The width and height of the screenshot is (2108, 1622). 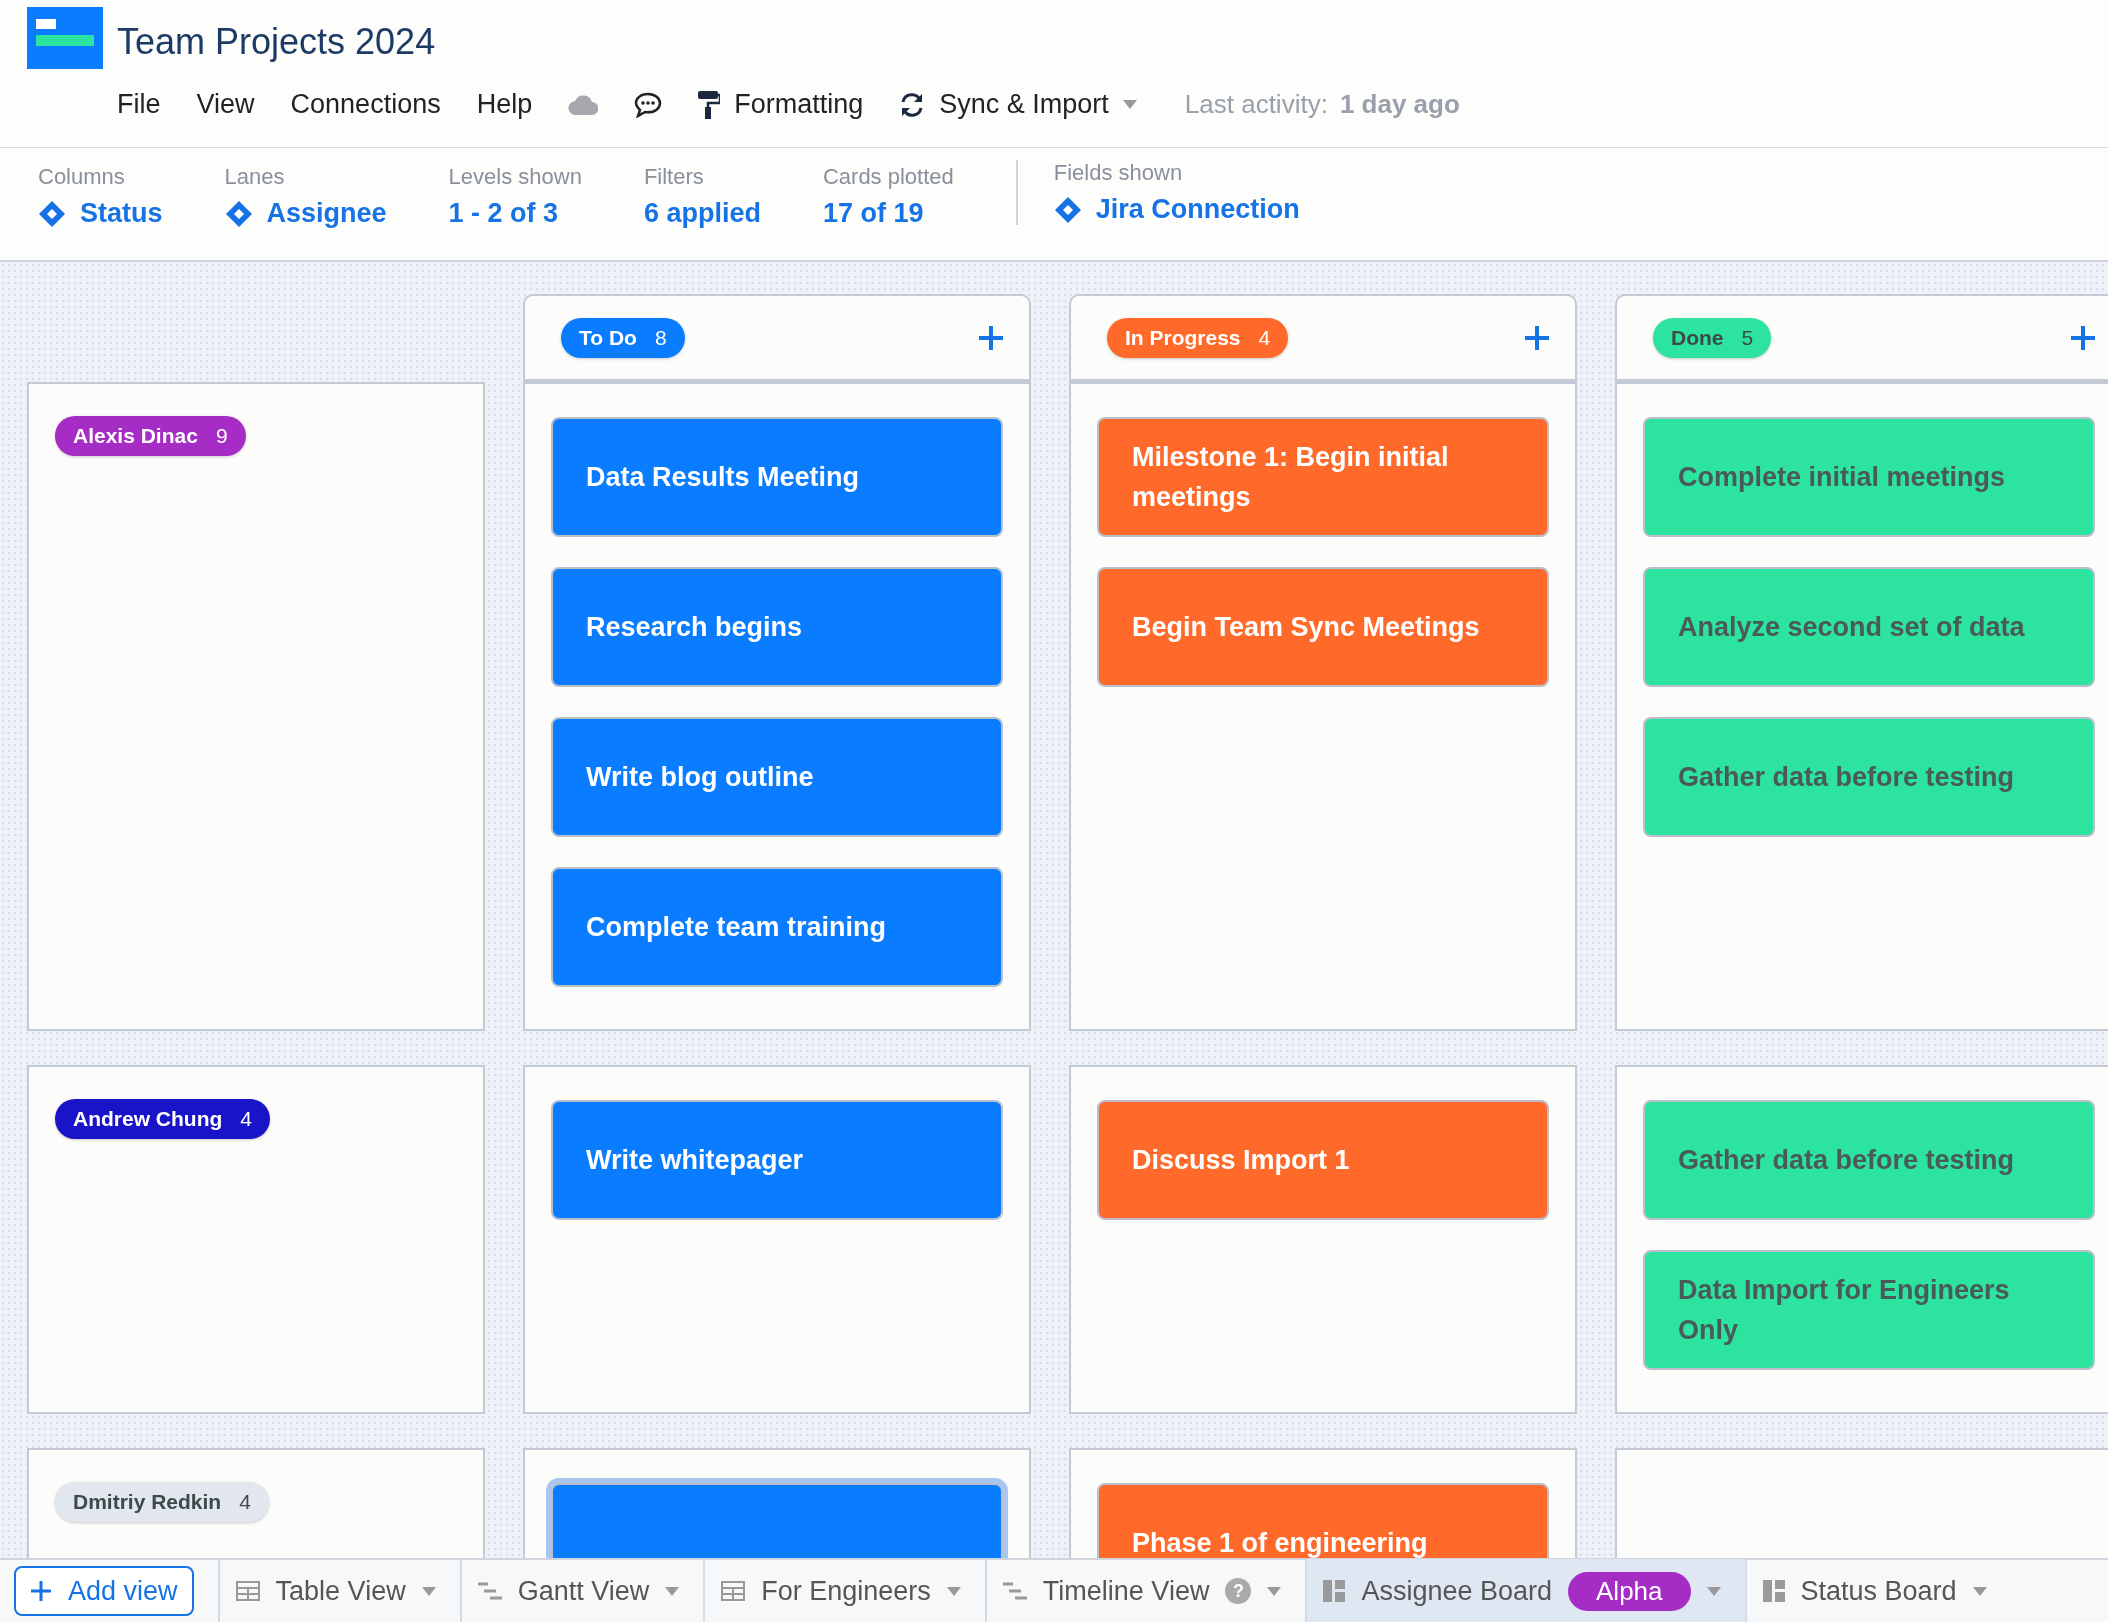 What do you see at coordinates (777, 477) in the screenshot?
I see `task-card: Data Results Meeting` at bounding box center [777, 477].